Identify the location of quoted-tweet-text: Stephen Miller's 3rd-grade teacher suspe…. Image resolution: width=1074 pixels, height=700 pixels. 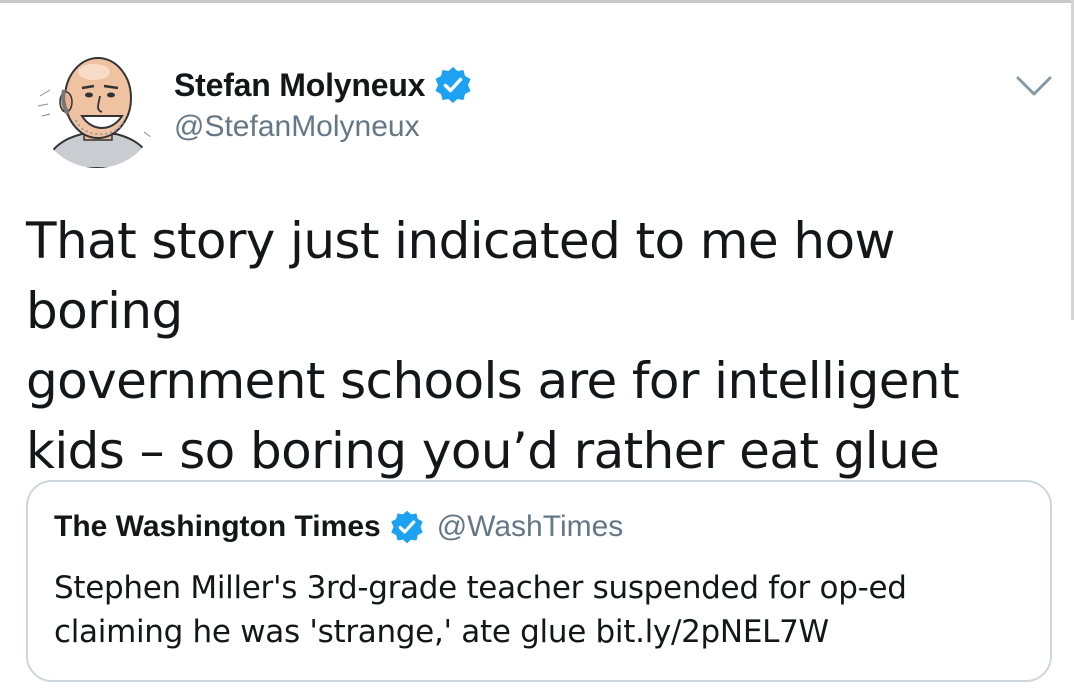
(480, 610).